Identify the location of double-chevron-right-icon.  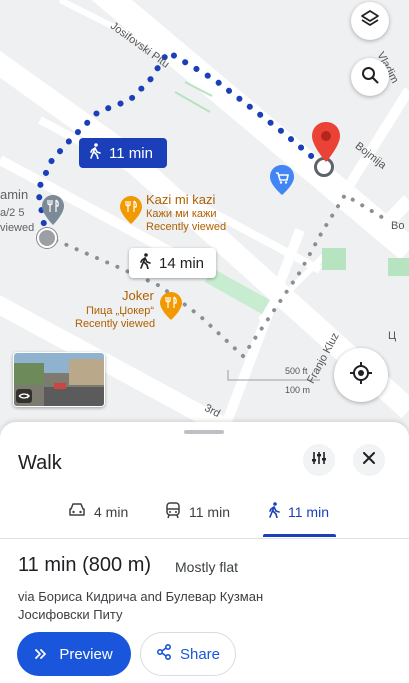
(41, 654).